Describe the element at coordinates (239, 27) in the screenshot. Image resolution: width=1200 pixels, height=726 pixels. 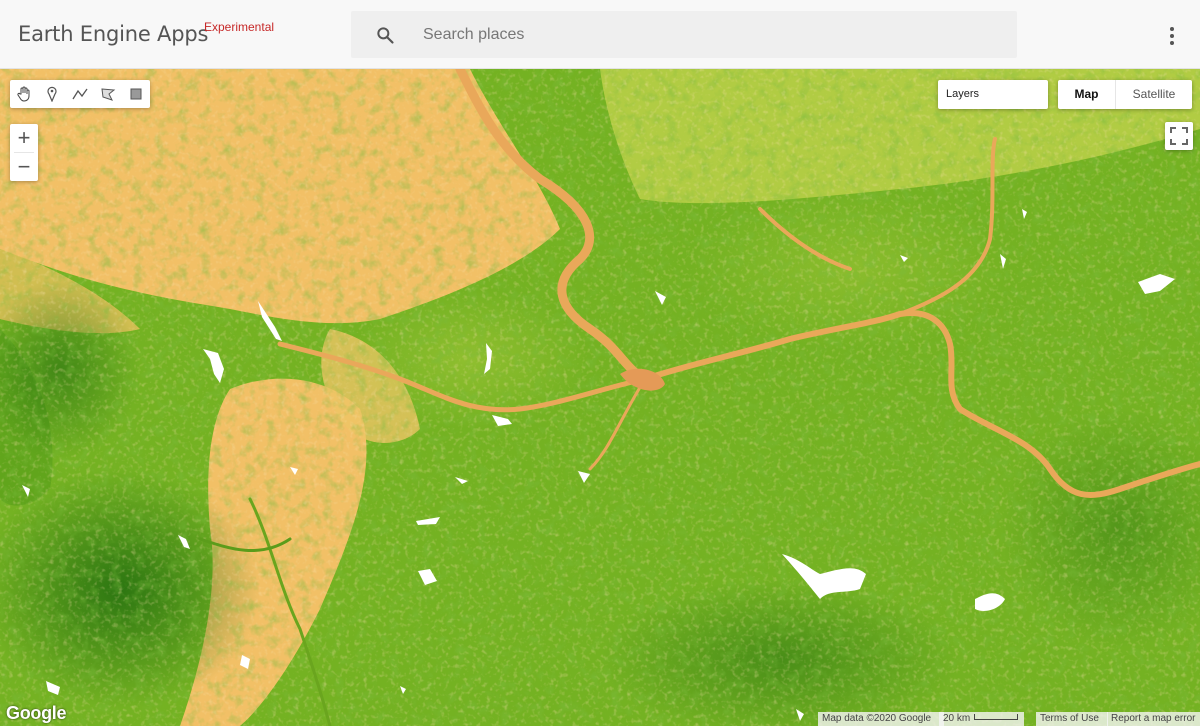
I see `experimental-badge: Experimental` at that location.